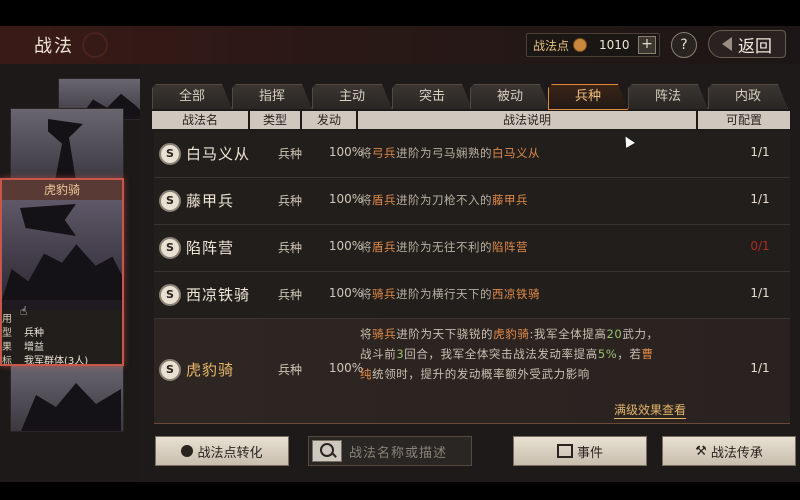 The image size is (800, 500). What do you see at coordinates (95, 45) in the screenshot?
I see `swirl-ornament-icon` at bounding box center [95, 45].